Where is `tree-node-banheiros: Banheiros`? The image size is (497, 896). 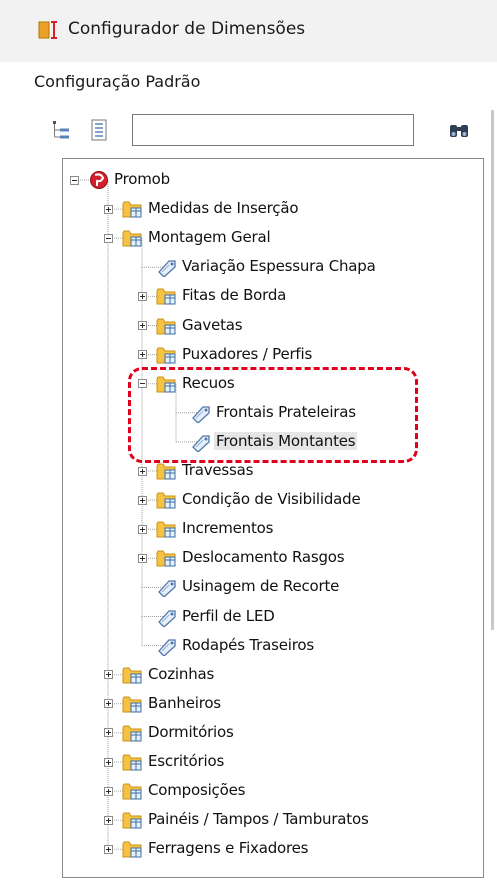 tree-node-banheiros: Banheiros is located at coordinates (184, 703).